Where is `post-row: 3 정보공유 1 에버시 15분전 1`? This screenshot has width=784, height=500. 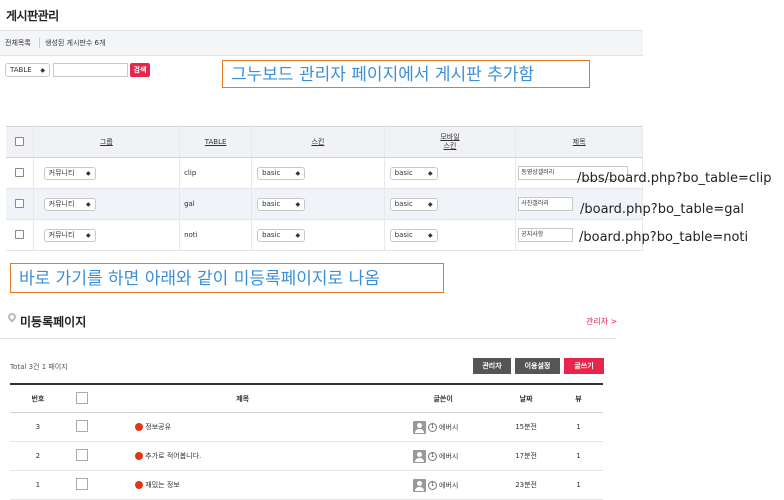 post-row: 3 정보공유 1 에버시 15분전 1 is located at coordinates (306, 427).